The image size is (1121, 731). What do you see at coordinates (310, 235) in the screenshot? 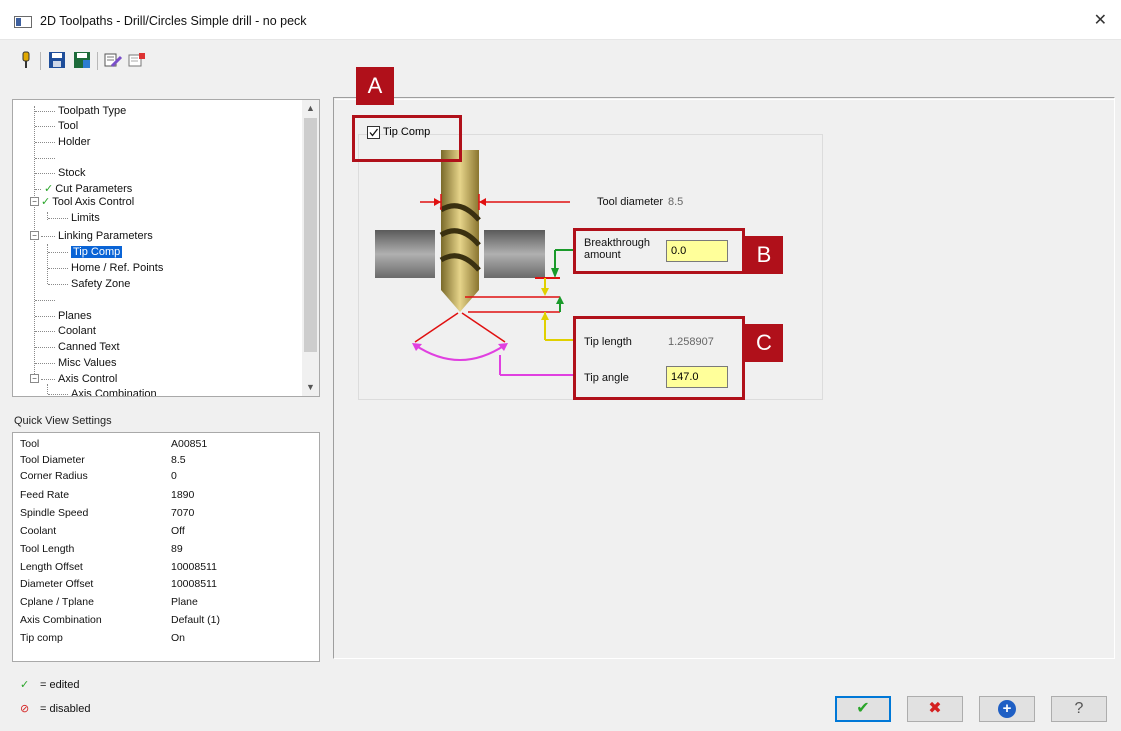
I see `scroll-thumb` at bounding box center [310, 235].